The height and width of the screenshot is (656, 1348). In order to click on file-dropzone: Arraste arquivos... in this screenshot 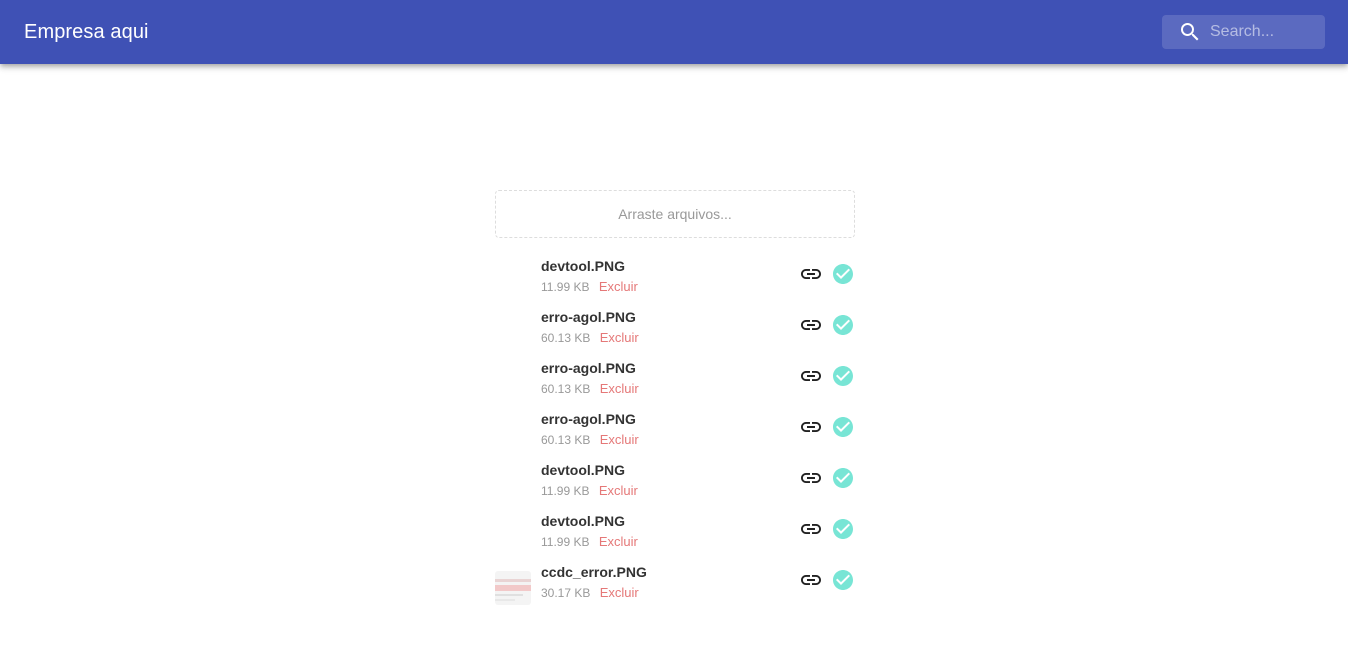, I will do `click(675, 214)`.